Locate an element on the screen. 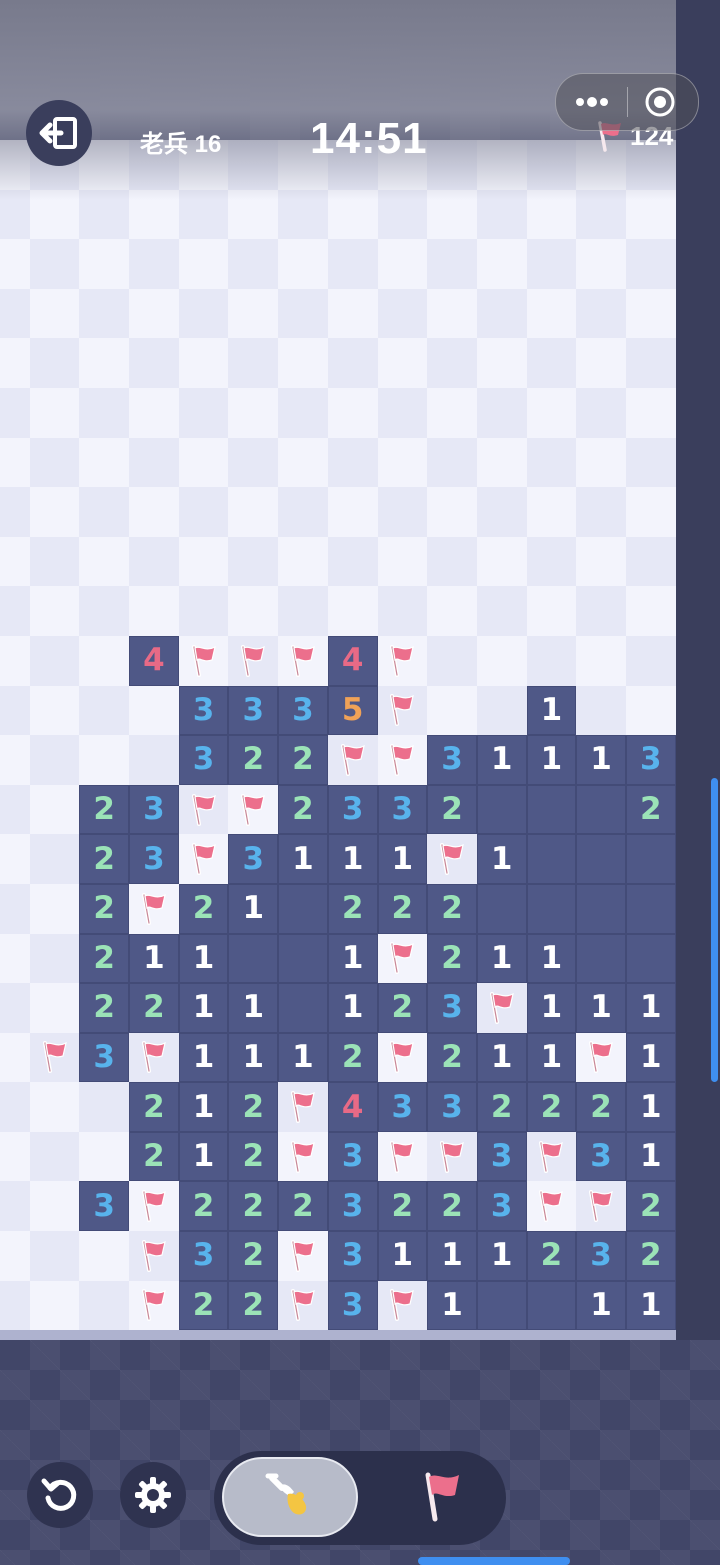 This screenshot has width=720, height=1565. number-cell: 5 is located at coordinates (352, 710).